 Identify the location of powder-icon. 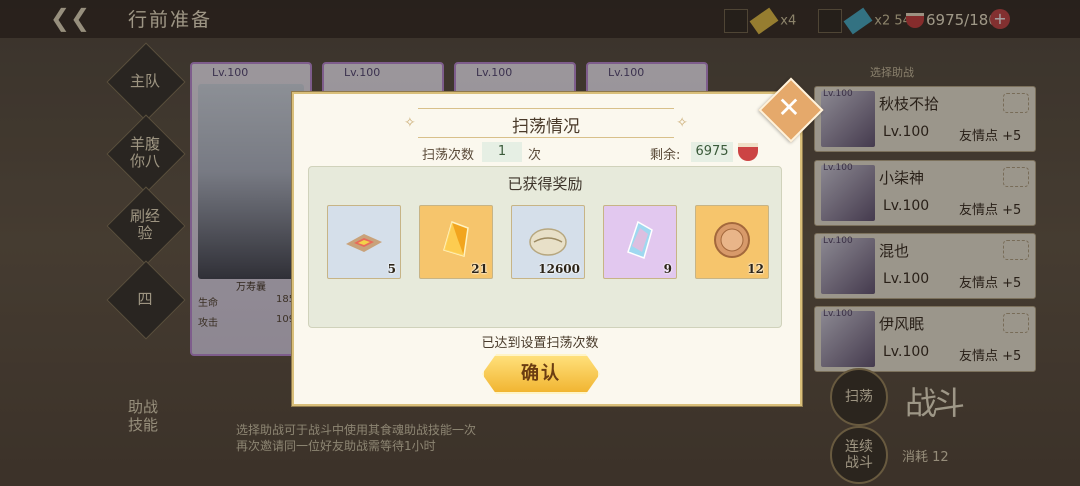
(364, 243).